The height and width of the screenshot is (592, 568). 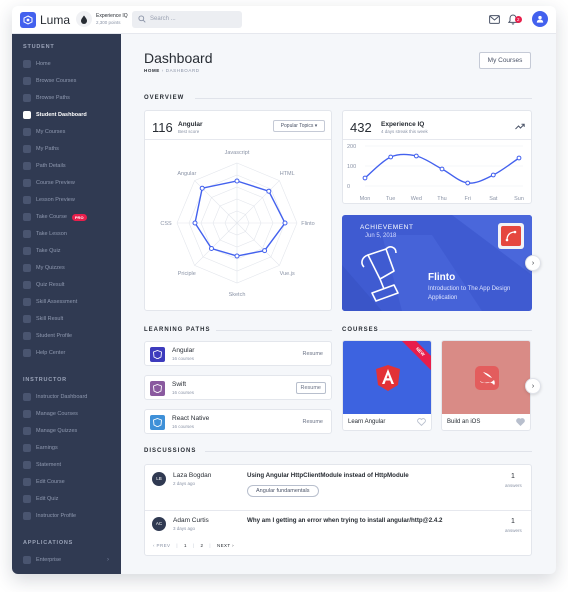 I want to click on sidebar-item-browse-courses: Browse Courses, so click(x=66, y=81).